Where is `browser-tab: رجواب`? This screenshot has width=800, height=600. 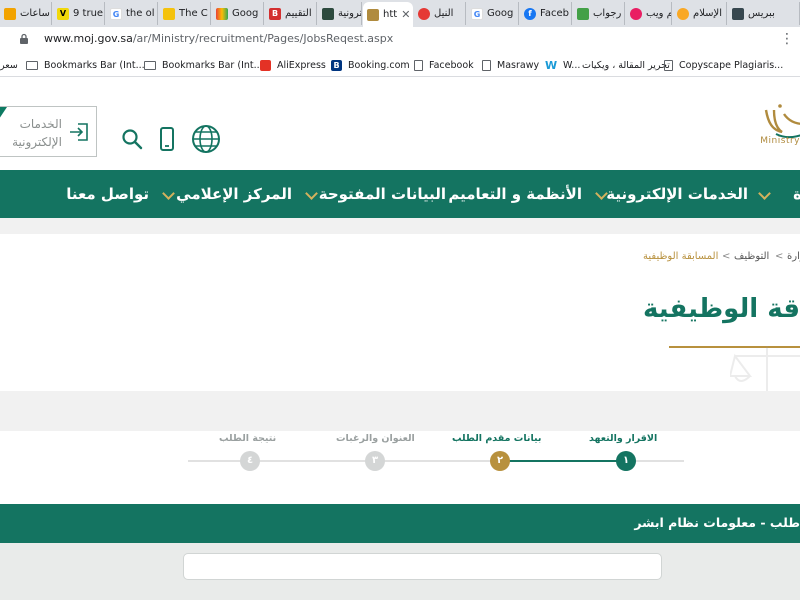 browser-tab: رجواب is located at coordinates (599, 13).